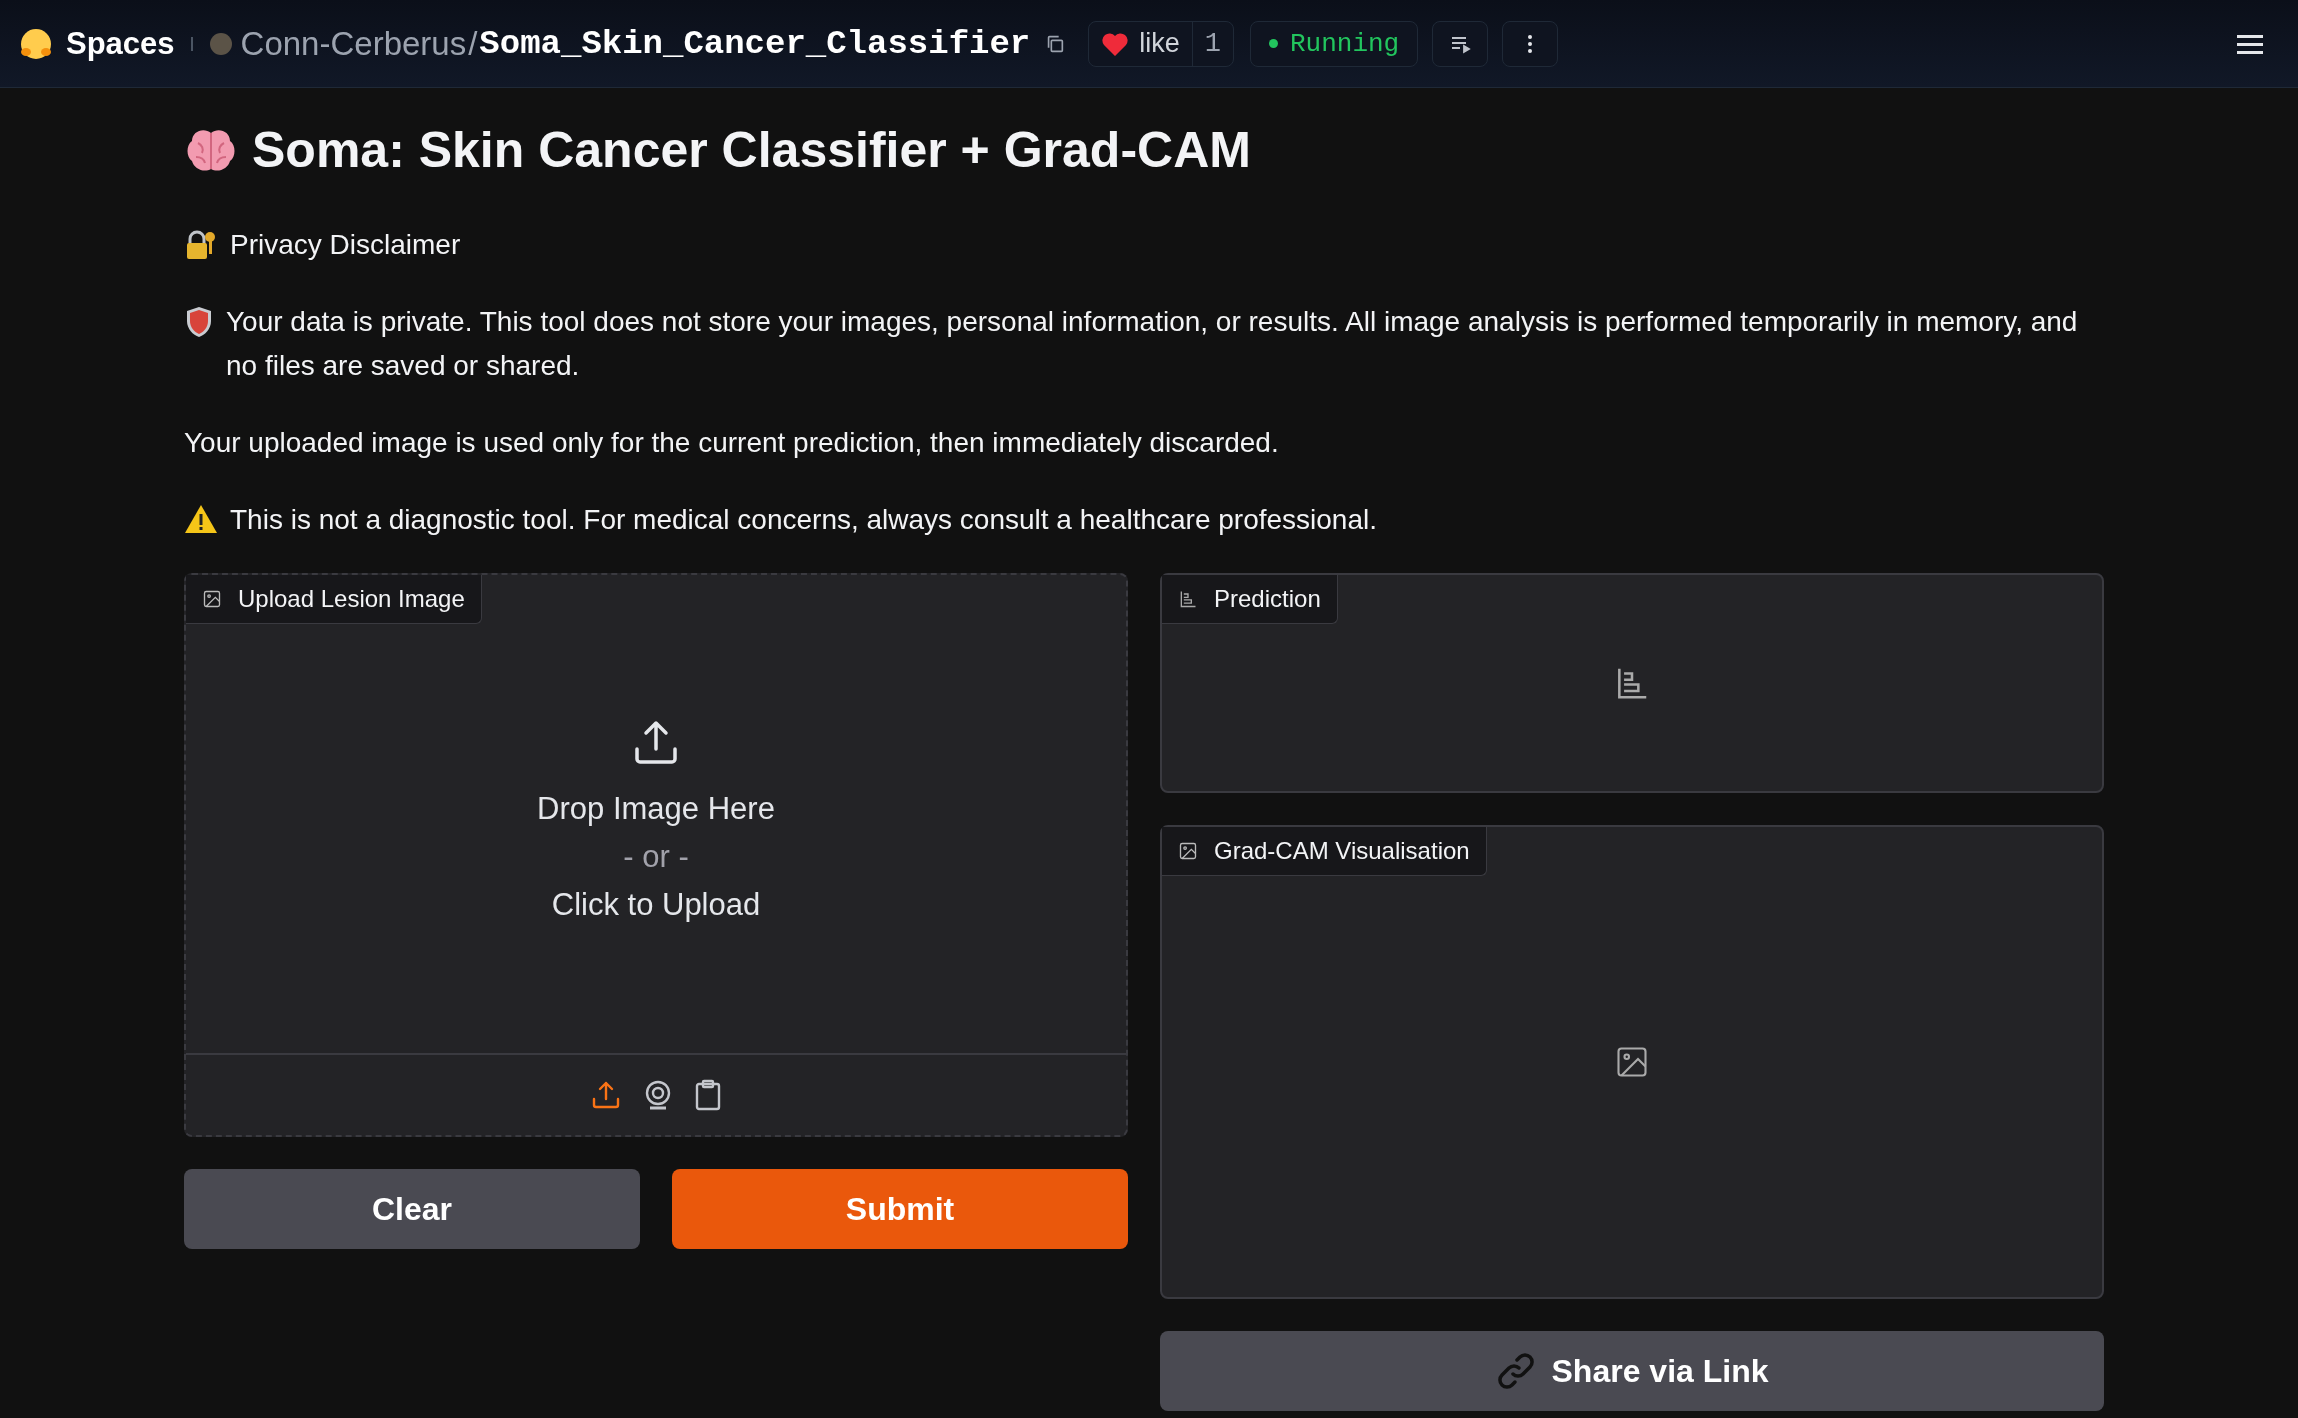 This screenshot has width=2298, height=1418. What do you see at coordinates (353, 43) in the screenshot?
I see `owner-link: Conn-Cerberus` at bounding box center [353, 43].